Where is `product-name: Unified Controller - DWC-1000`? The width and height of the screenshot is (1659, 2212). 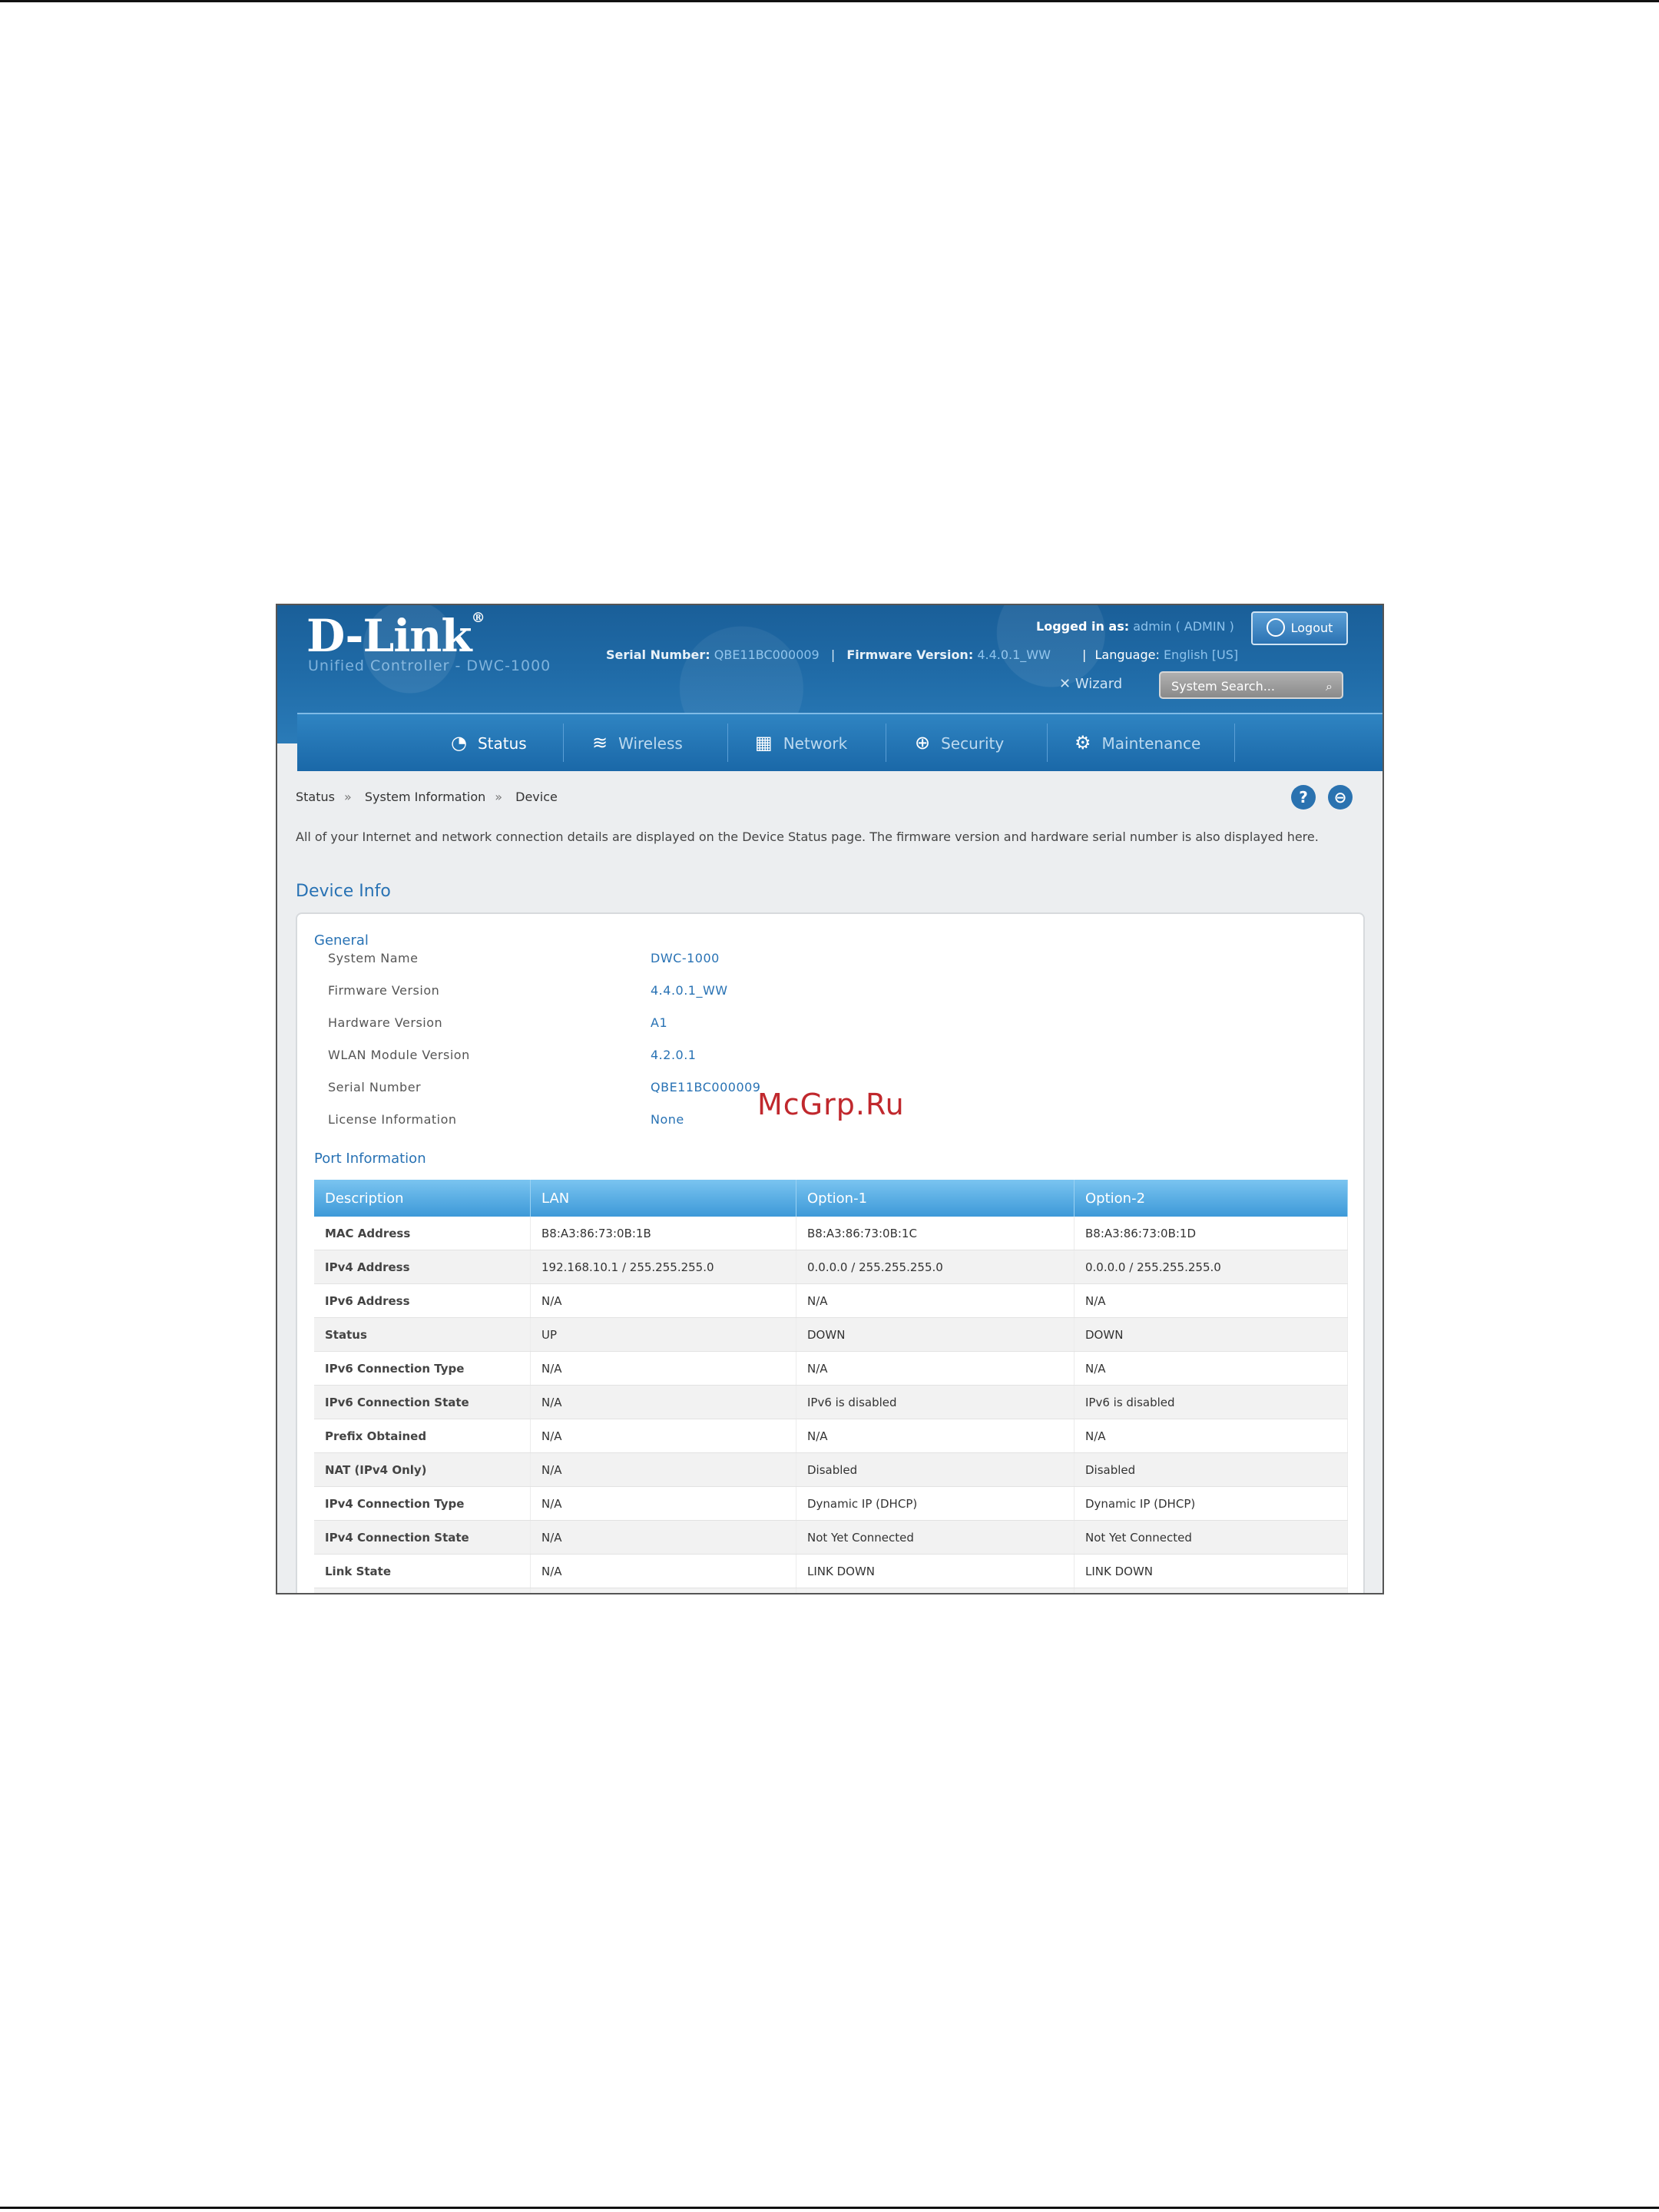 product-name: Unified Controller - DWC-1000 is located at coordinates (429, 666).